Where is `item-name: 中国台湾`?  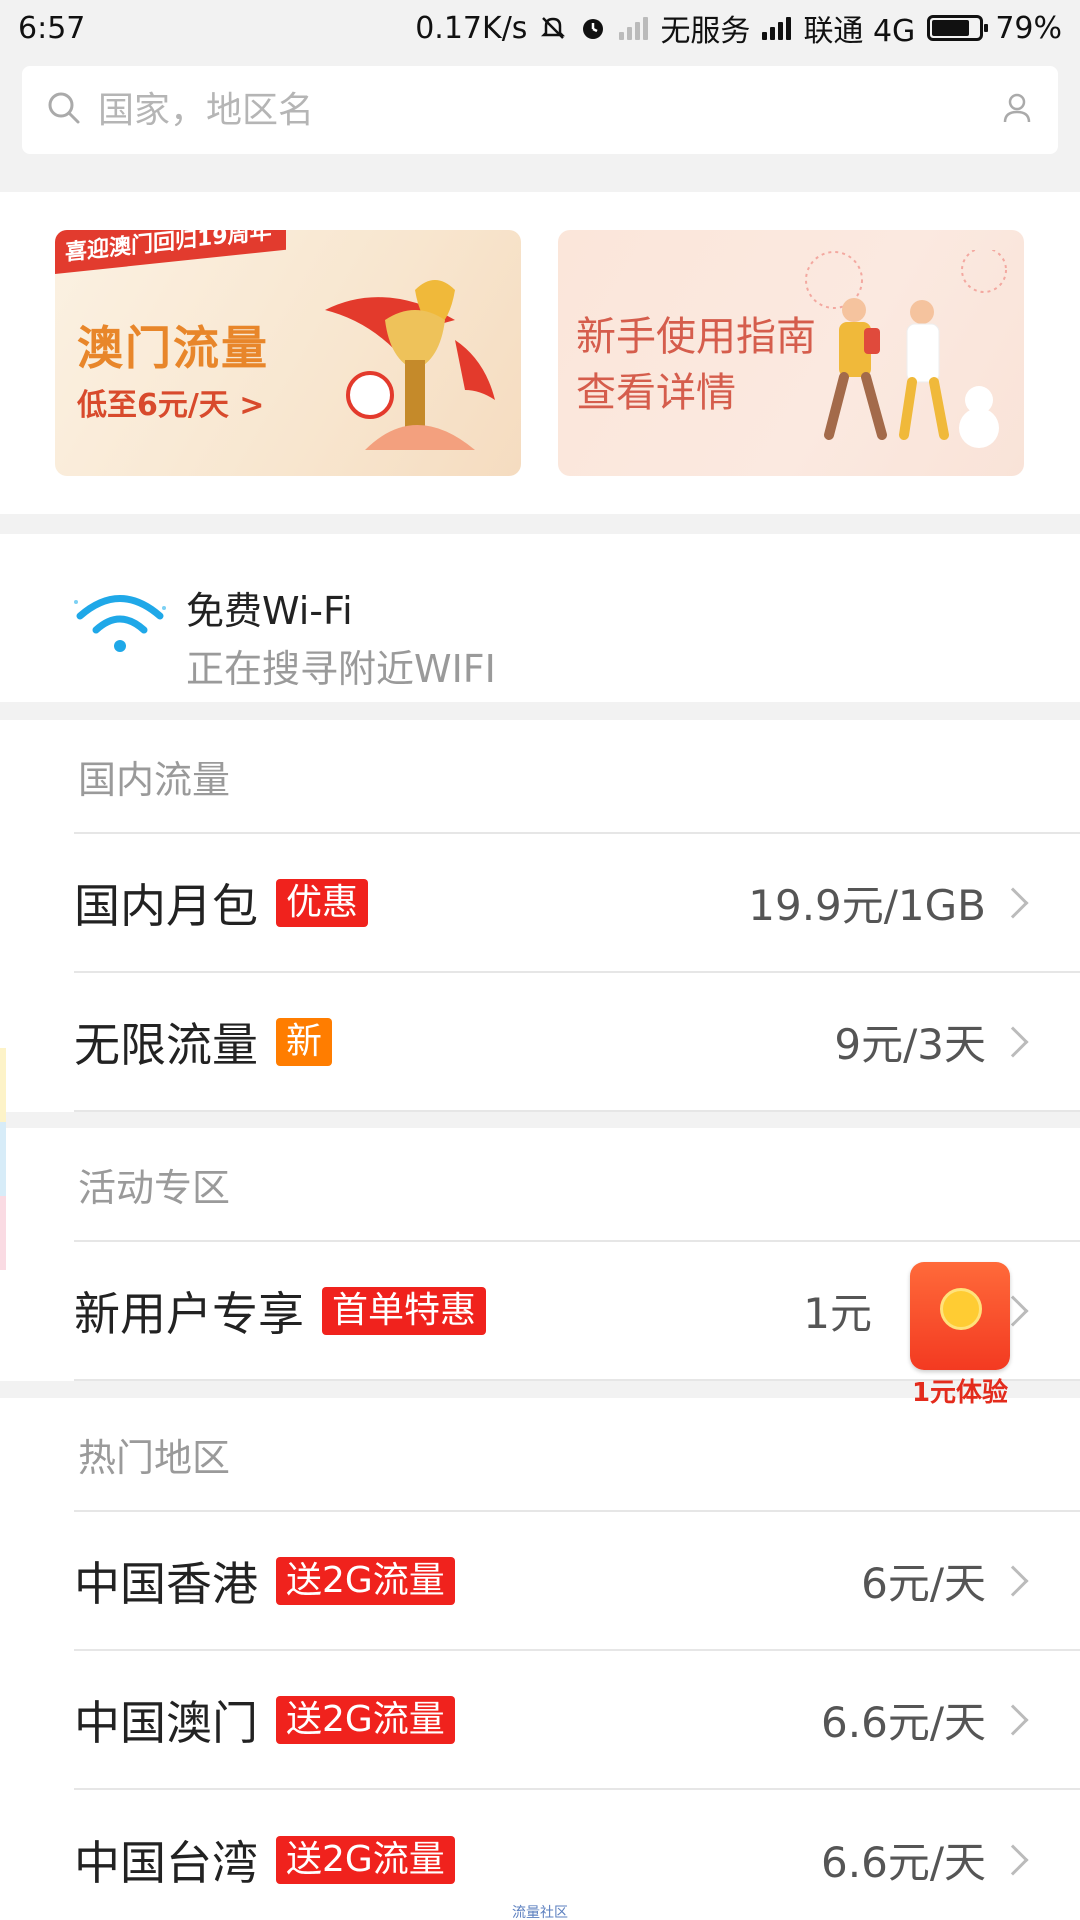 item-name: 中国台湾 is located at coordinates (166, 1862).